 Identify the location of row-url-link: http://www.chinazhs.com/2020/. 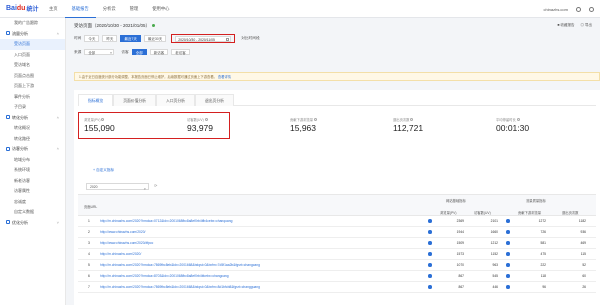
(260, 232).